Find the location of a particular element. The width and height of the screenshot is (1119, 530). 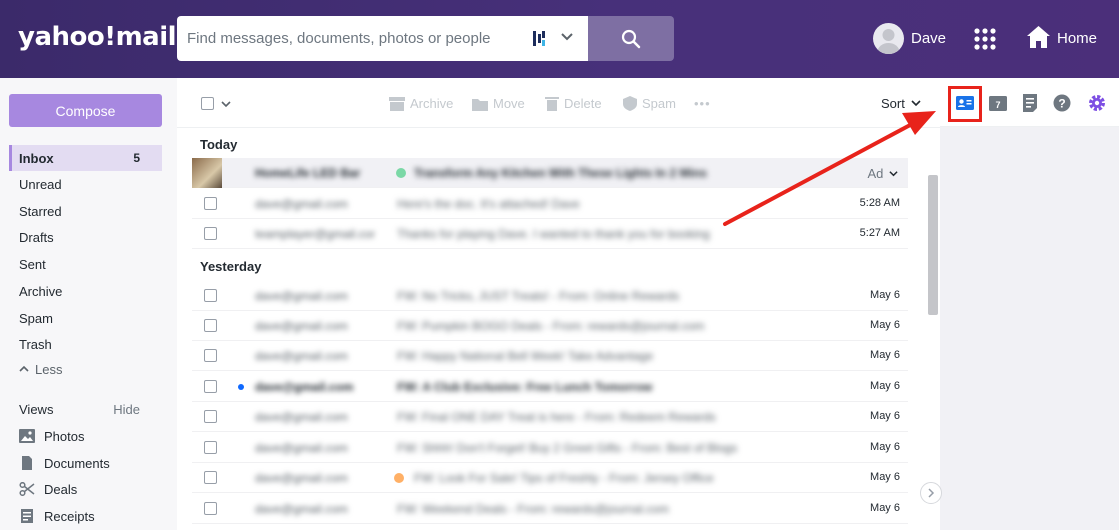

less-toggle: Less is located at coordinates (85, 369).